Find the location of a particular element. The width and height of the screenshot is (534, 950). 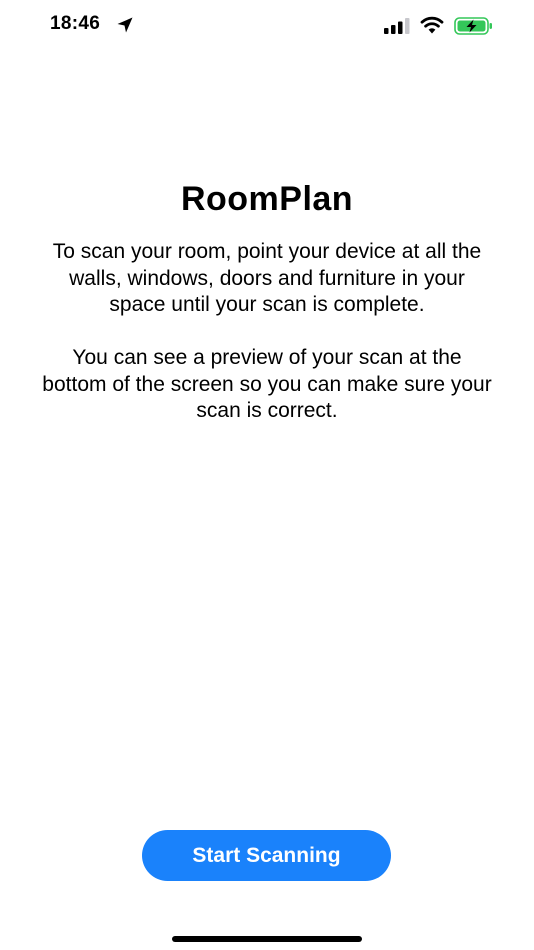

wifi-icon is located at coordinates (432, 25).